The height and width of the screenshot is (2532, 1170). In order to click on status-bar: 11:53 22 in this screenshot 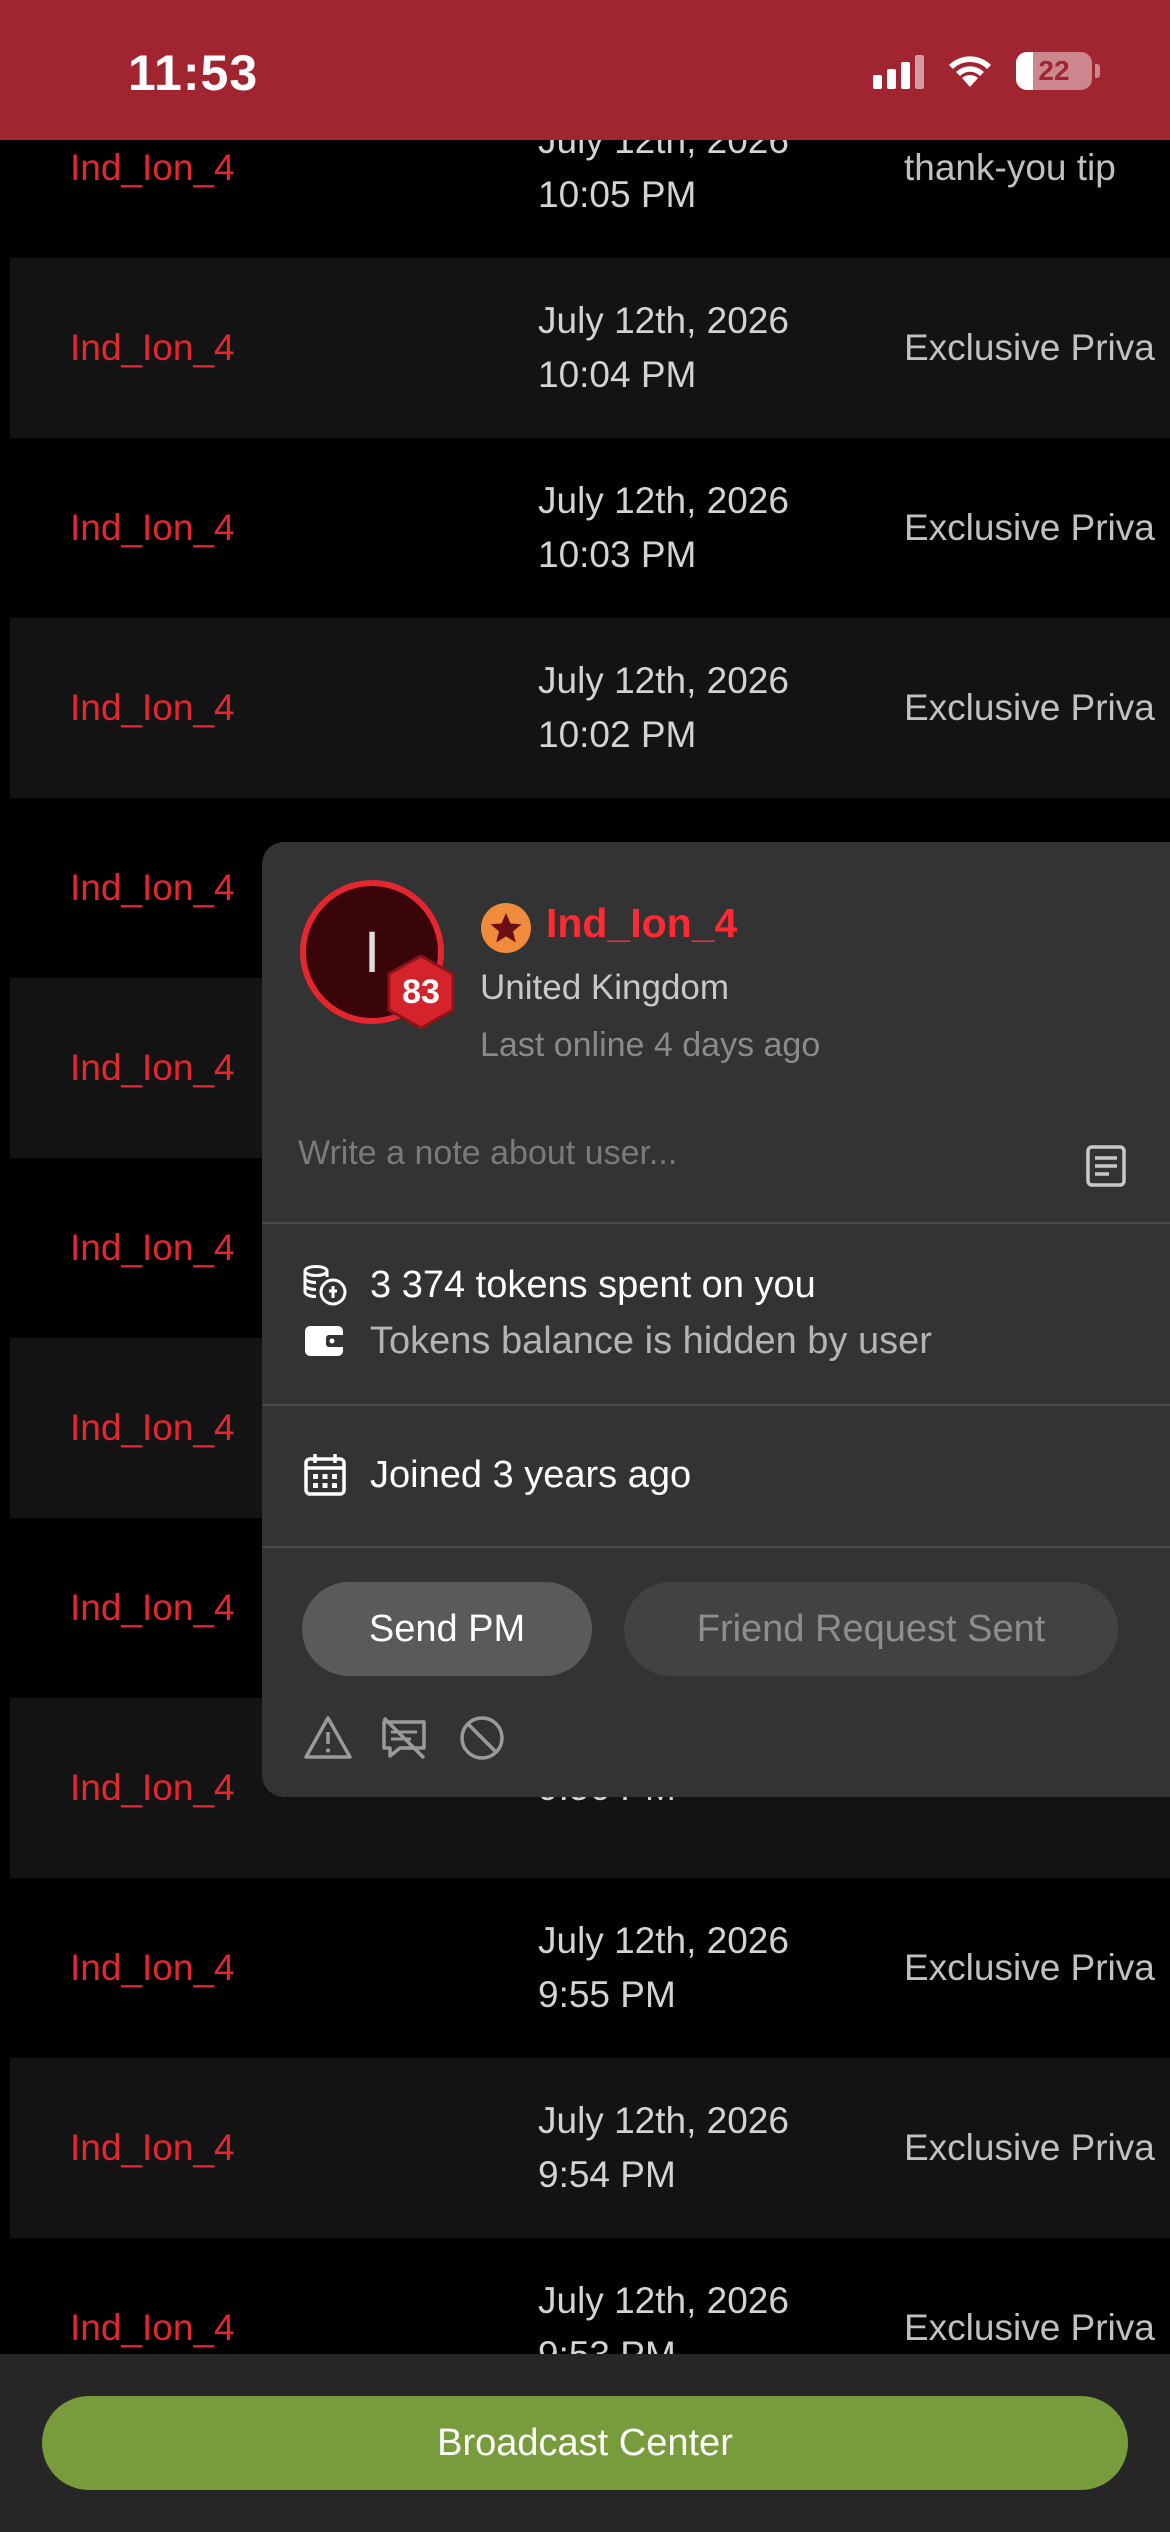, I will do `click(585, 70)`.